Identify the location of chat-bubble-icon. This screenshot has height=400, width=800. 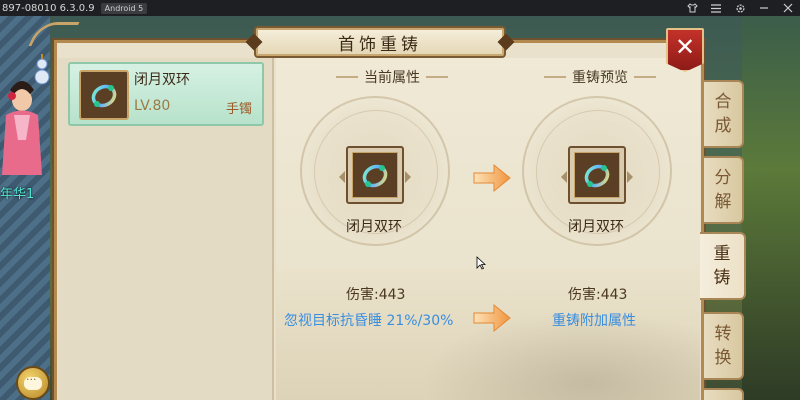
(33, 381).